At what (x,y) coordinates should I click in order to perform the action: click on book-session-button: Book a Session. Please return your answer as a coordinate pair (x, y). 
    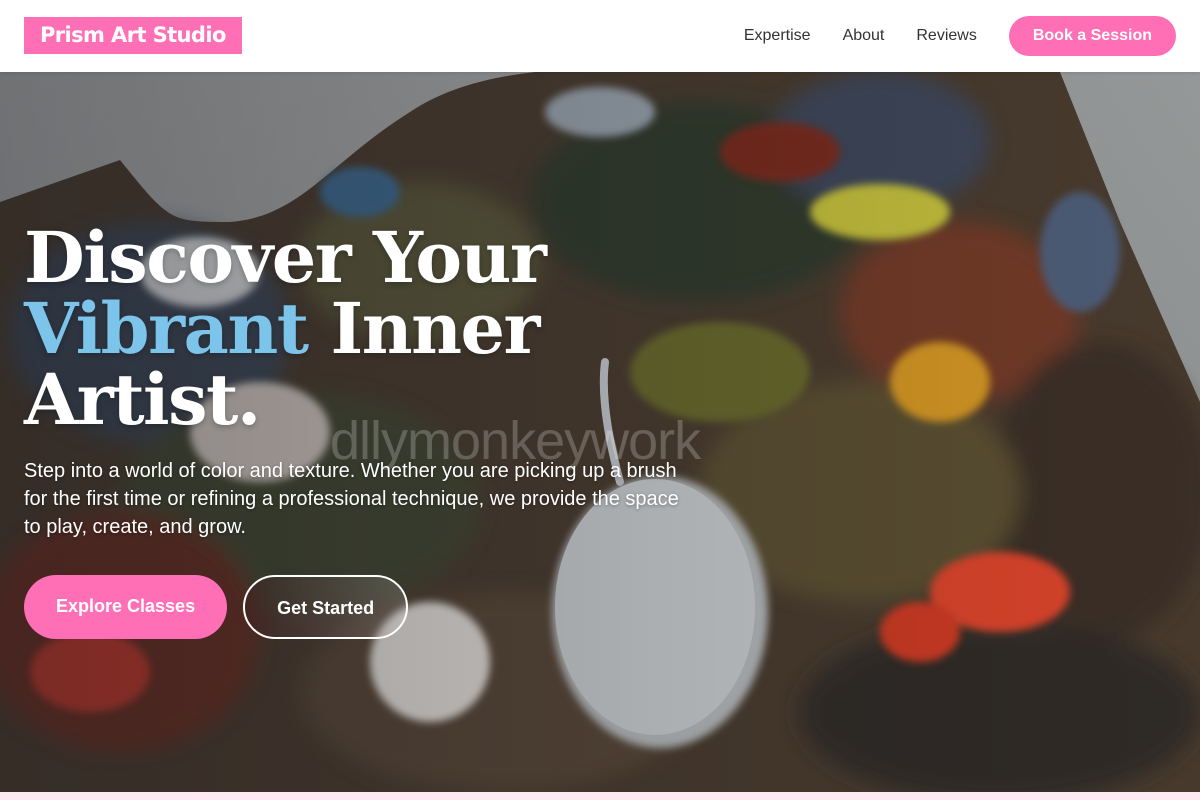
    Looking at the image, I should click on (1092, 36).